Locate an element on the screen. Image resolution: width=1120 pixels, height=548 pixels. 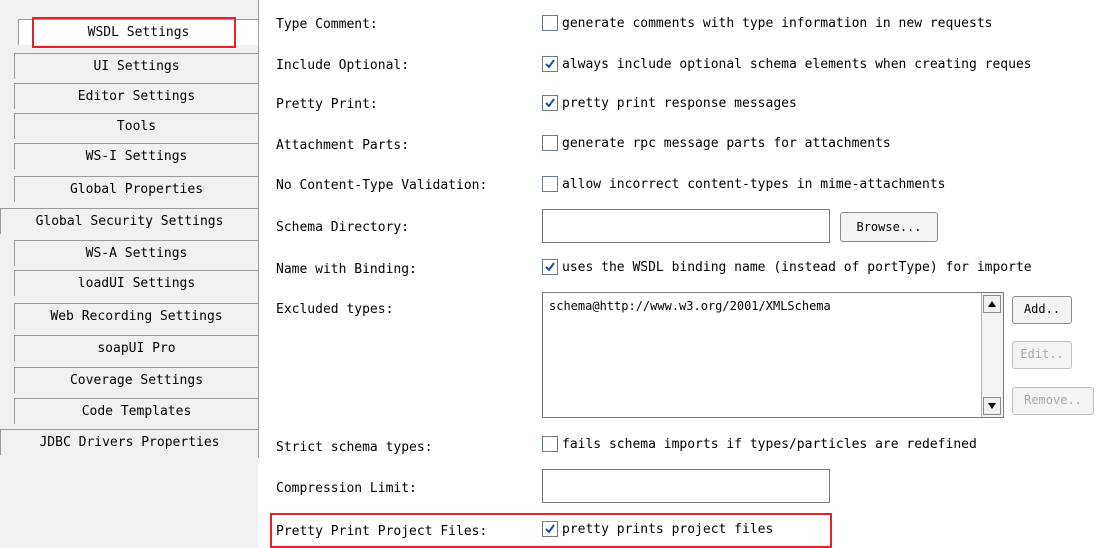
attachment-parts-checkbox is located at coordinates (550, 143).